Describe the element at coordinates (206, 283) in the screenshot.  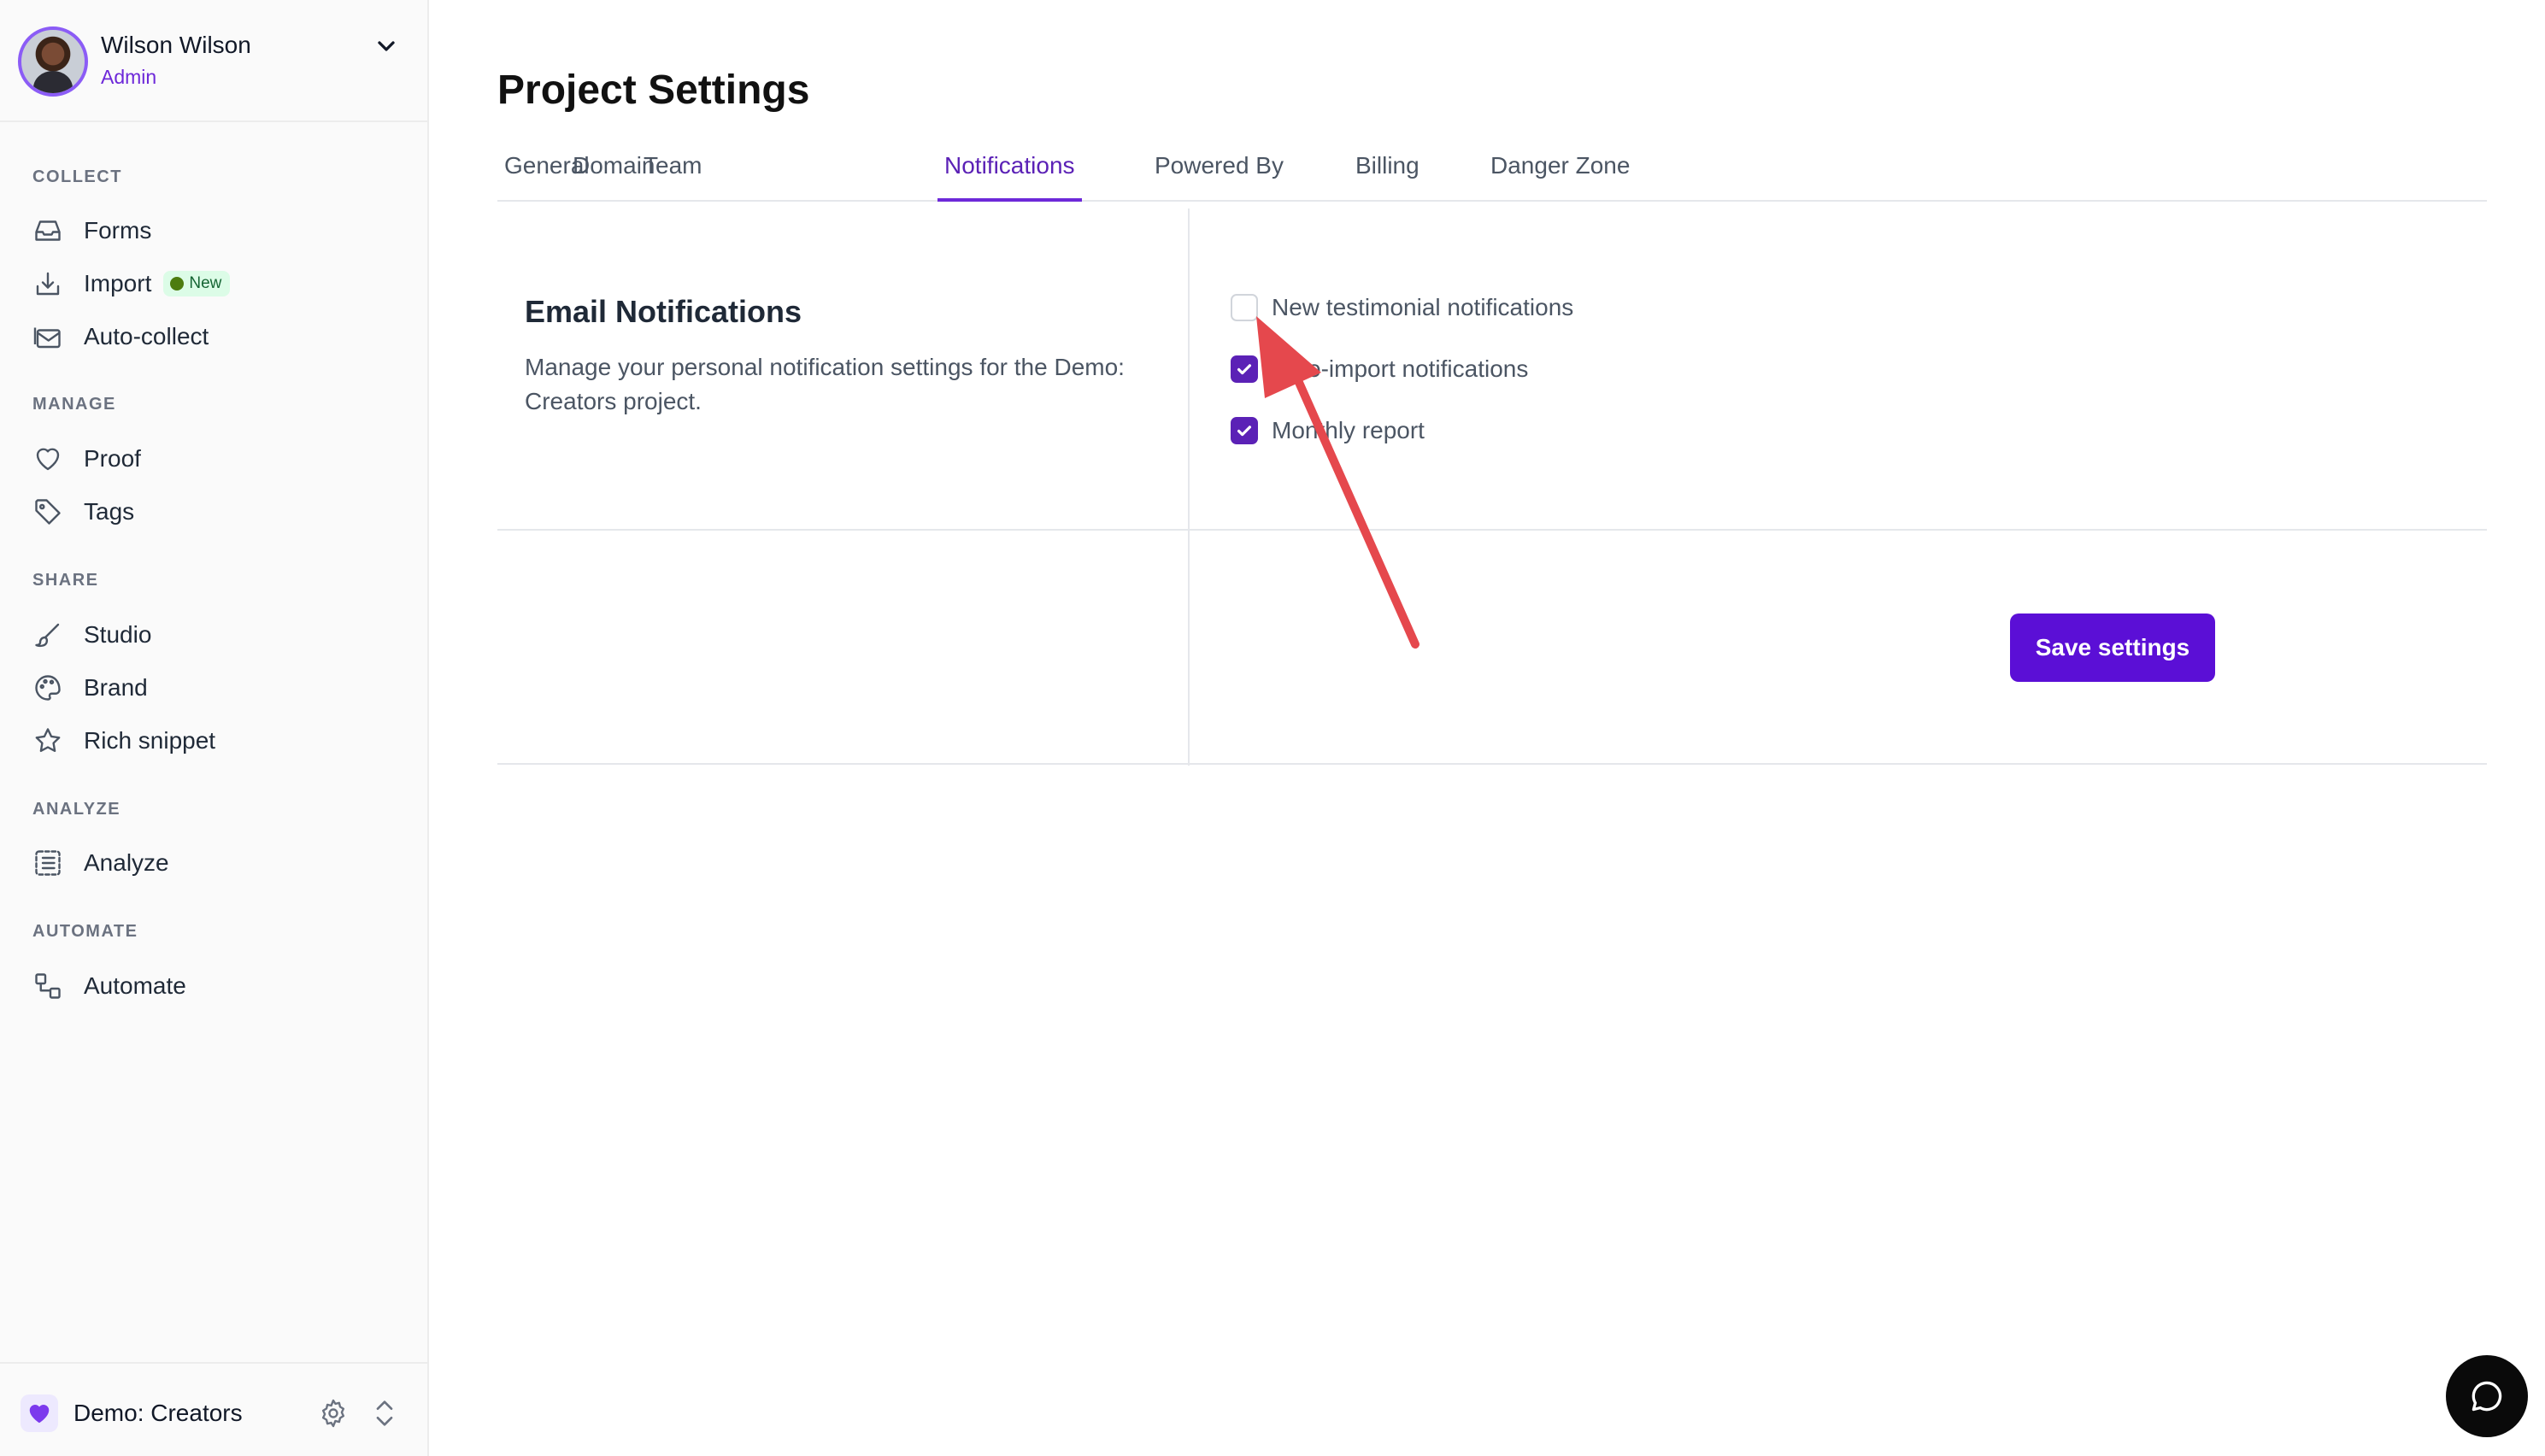
I see `badge-label: New` at that location.